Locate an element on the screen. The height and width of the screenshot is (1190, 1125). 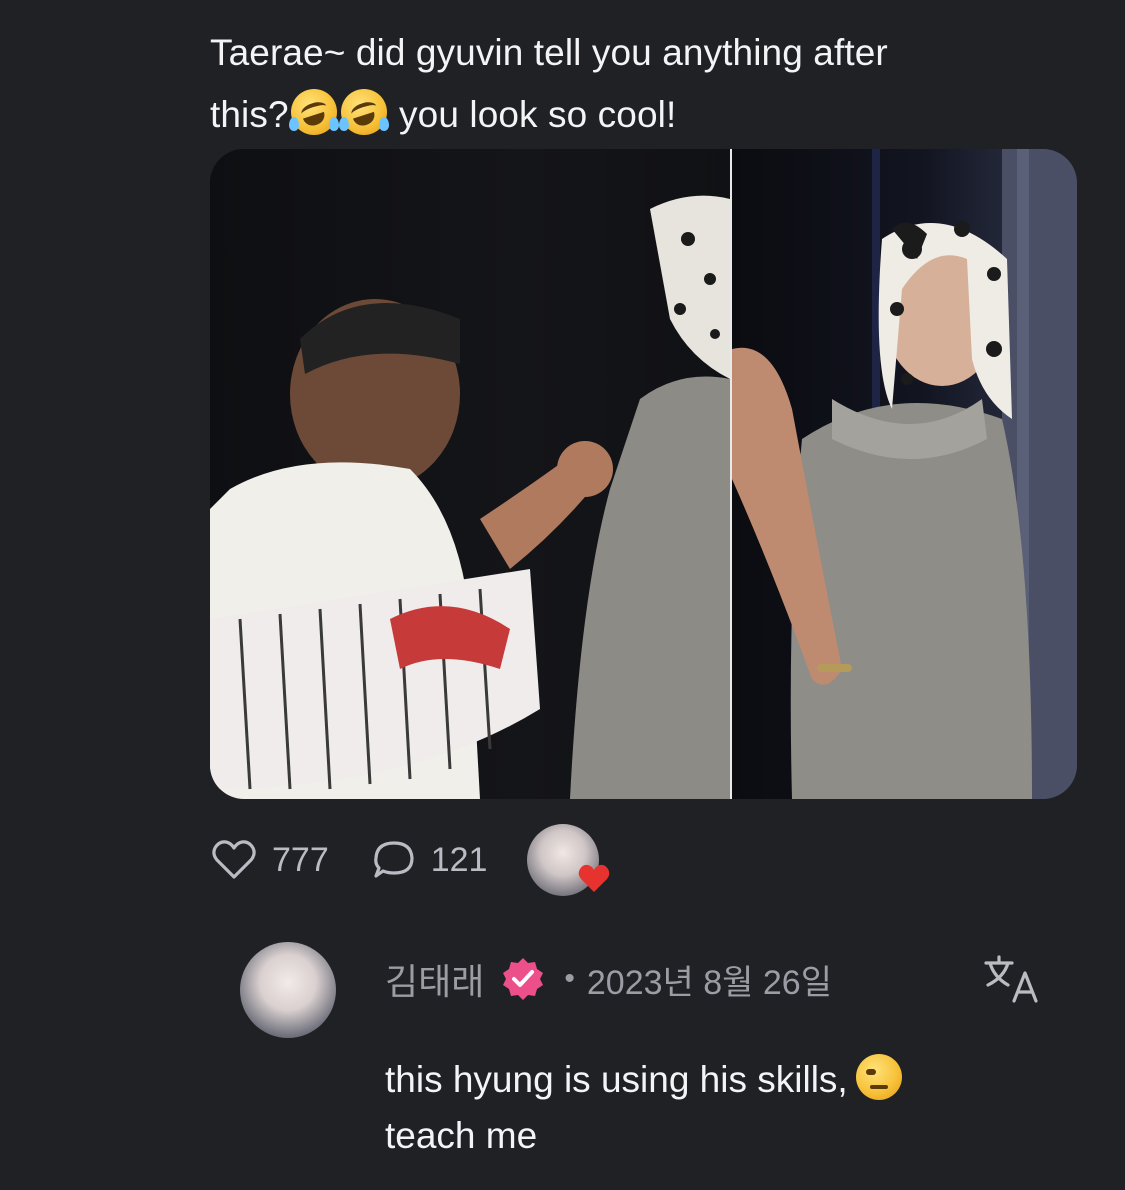
liker-avatar is located at coordinates (568, 860).